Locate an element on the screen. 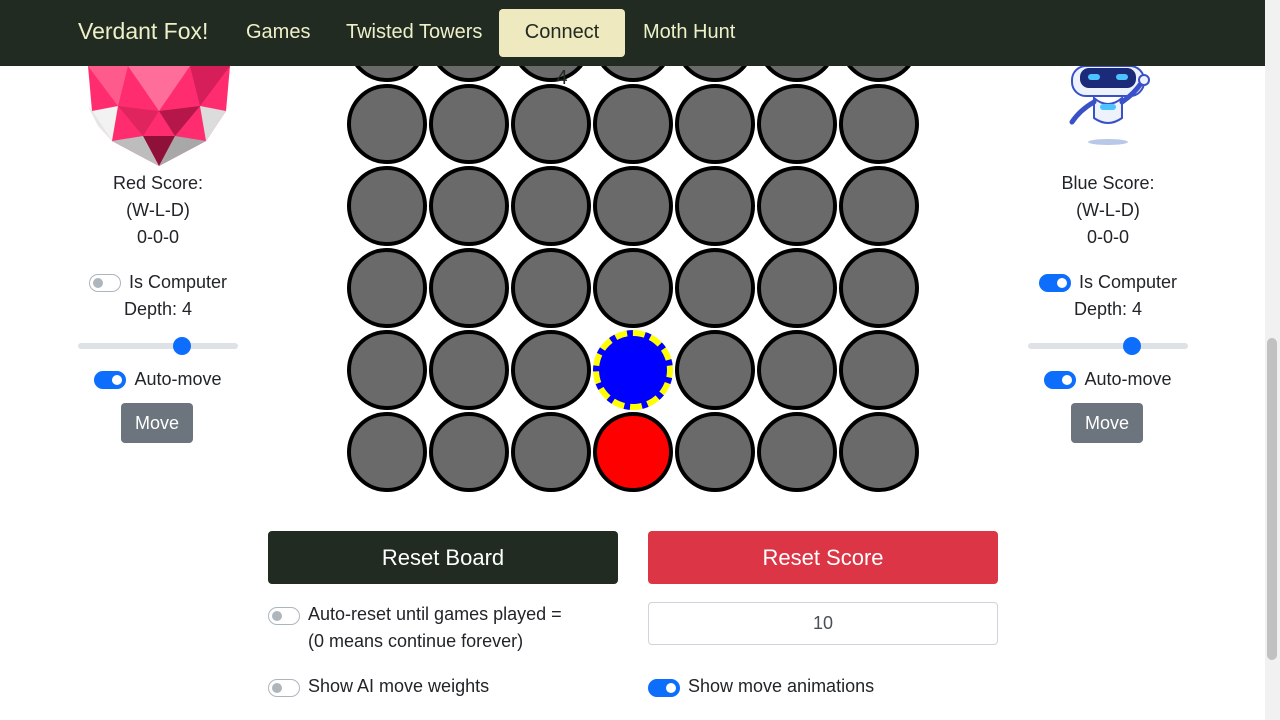 The image size is (1280, 720). blue-is-computer-row: Is Computer is located at coordinates (1108, 282).